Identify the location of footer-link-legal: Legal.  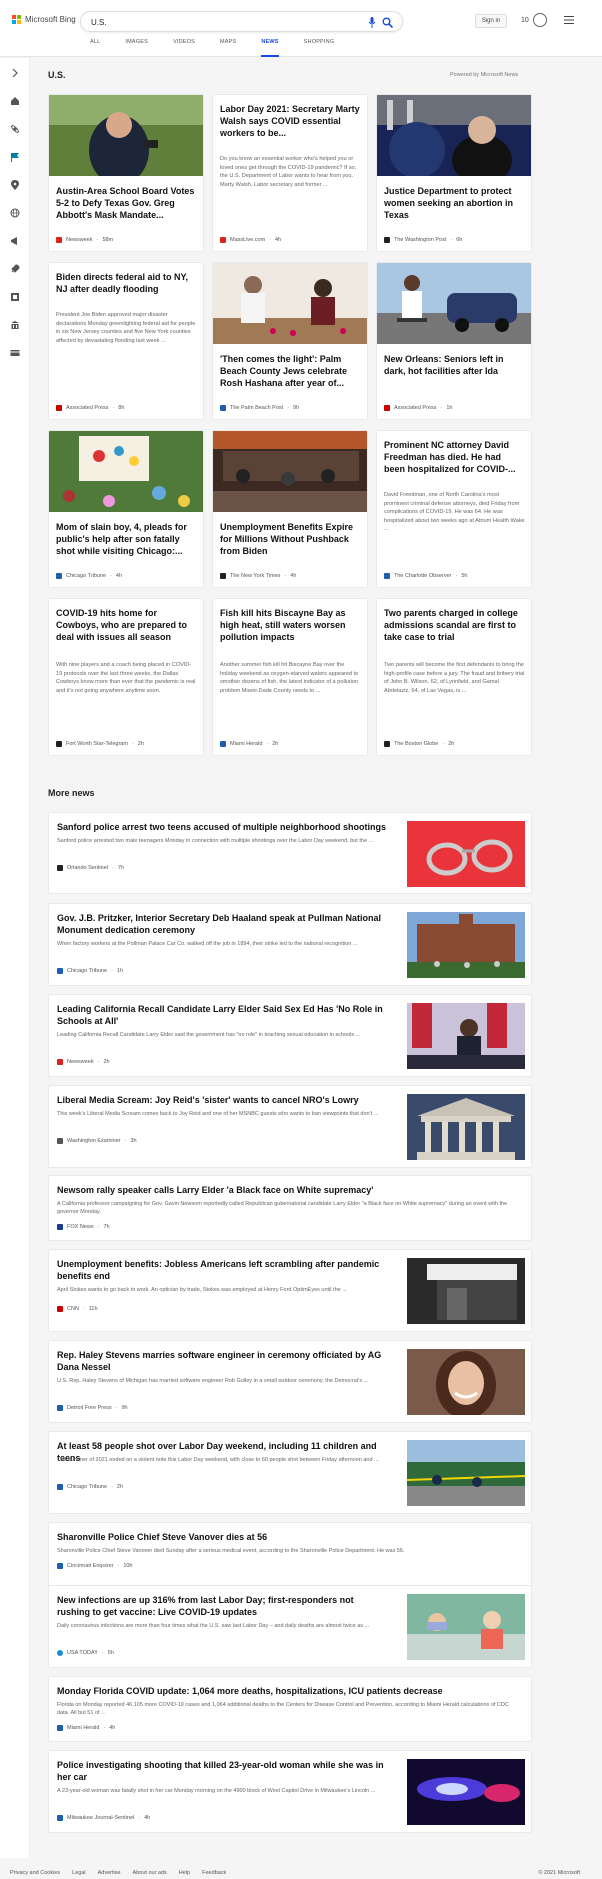
(78, 1873).